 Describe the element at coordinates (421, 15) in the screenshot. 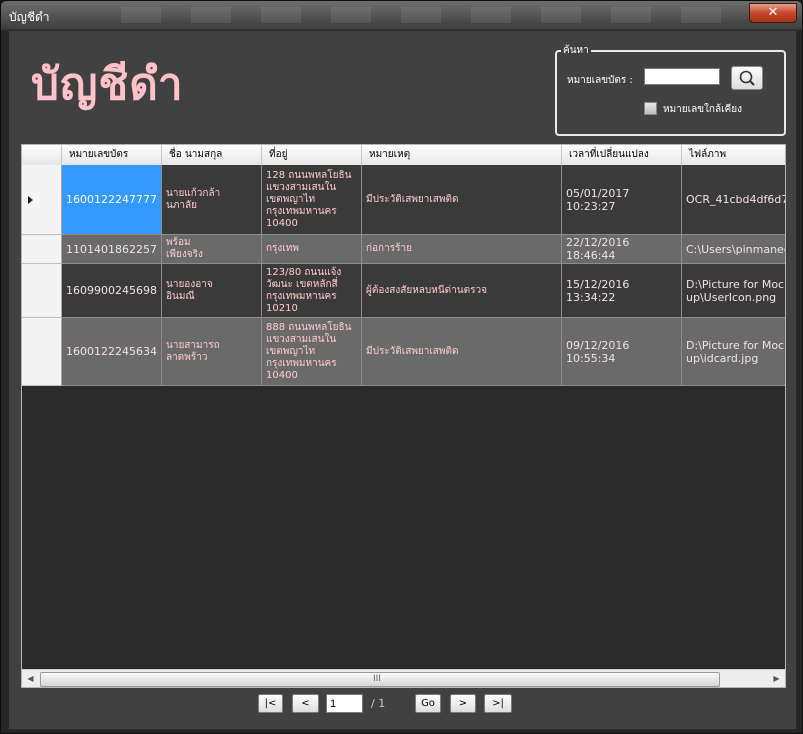

I see `title-bar-background` at that location.